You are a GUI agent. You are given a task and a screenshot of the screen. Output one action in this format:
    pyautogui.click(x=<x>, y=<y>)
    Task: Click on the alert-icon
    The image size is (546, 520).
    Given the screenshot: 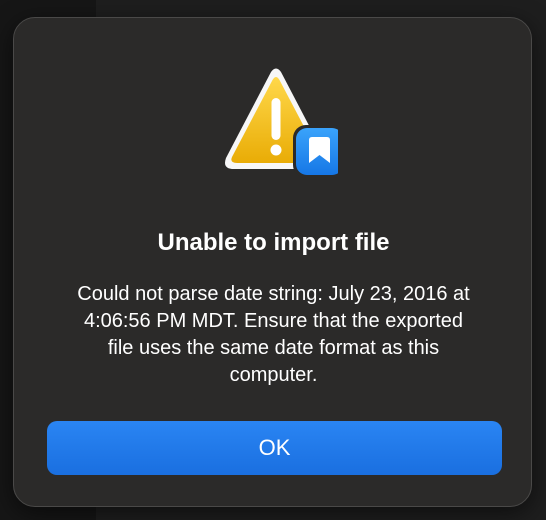 What is the action you would take?
    pyautogui.click(x=280, y=124)
    